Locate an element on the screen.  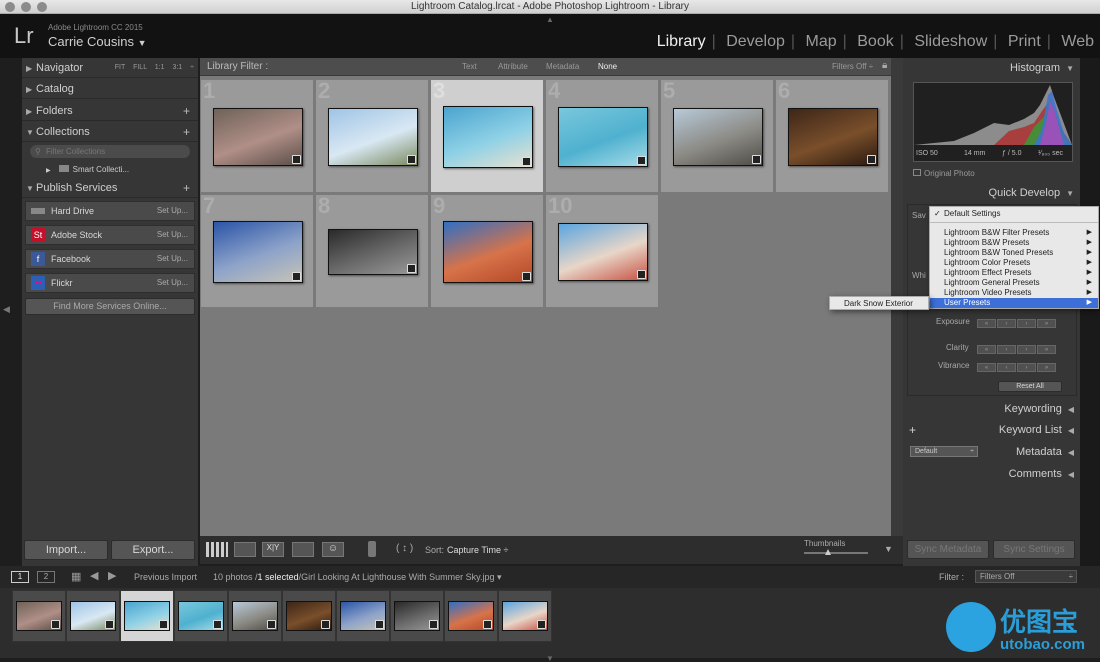
grid-cell: 5 is located at coordinates (717, 135).